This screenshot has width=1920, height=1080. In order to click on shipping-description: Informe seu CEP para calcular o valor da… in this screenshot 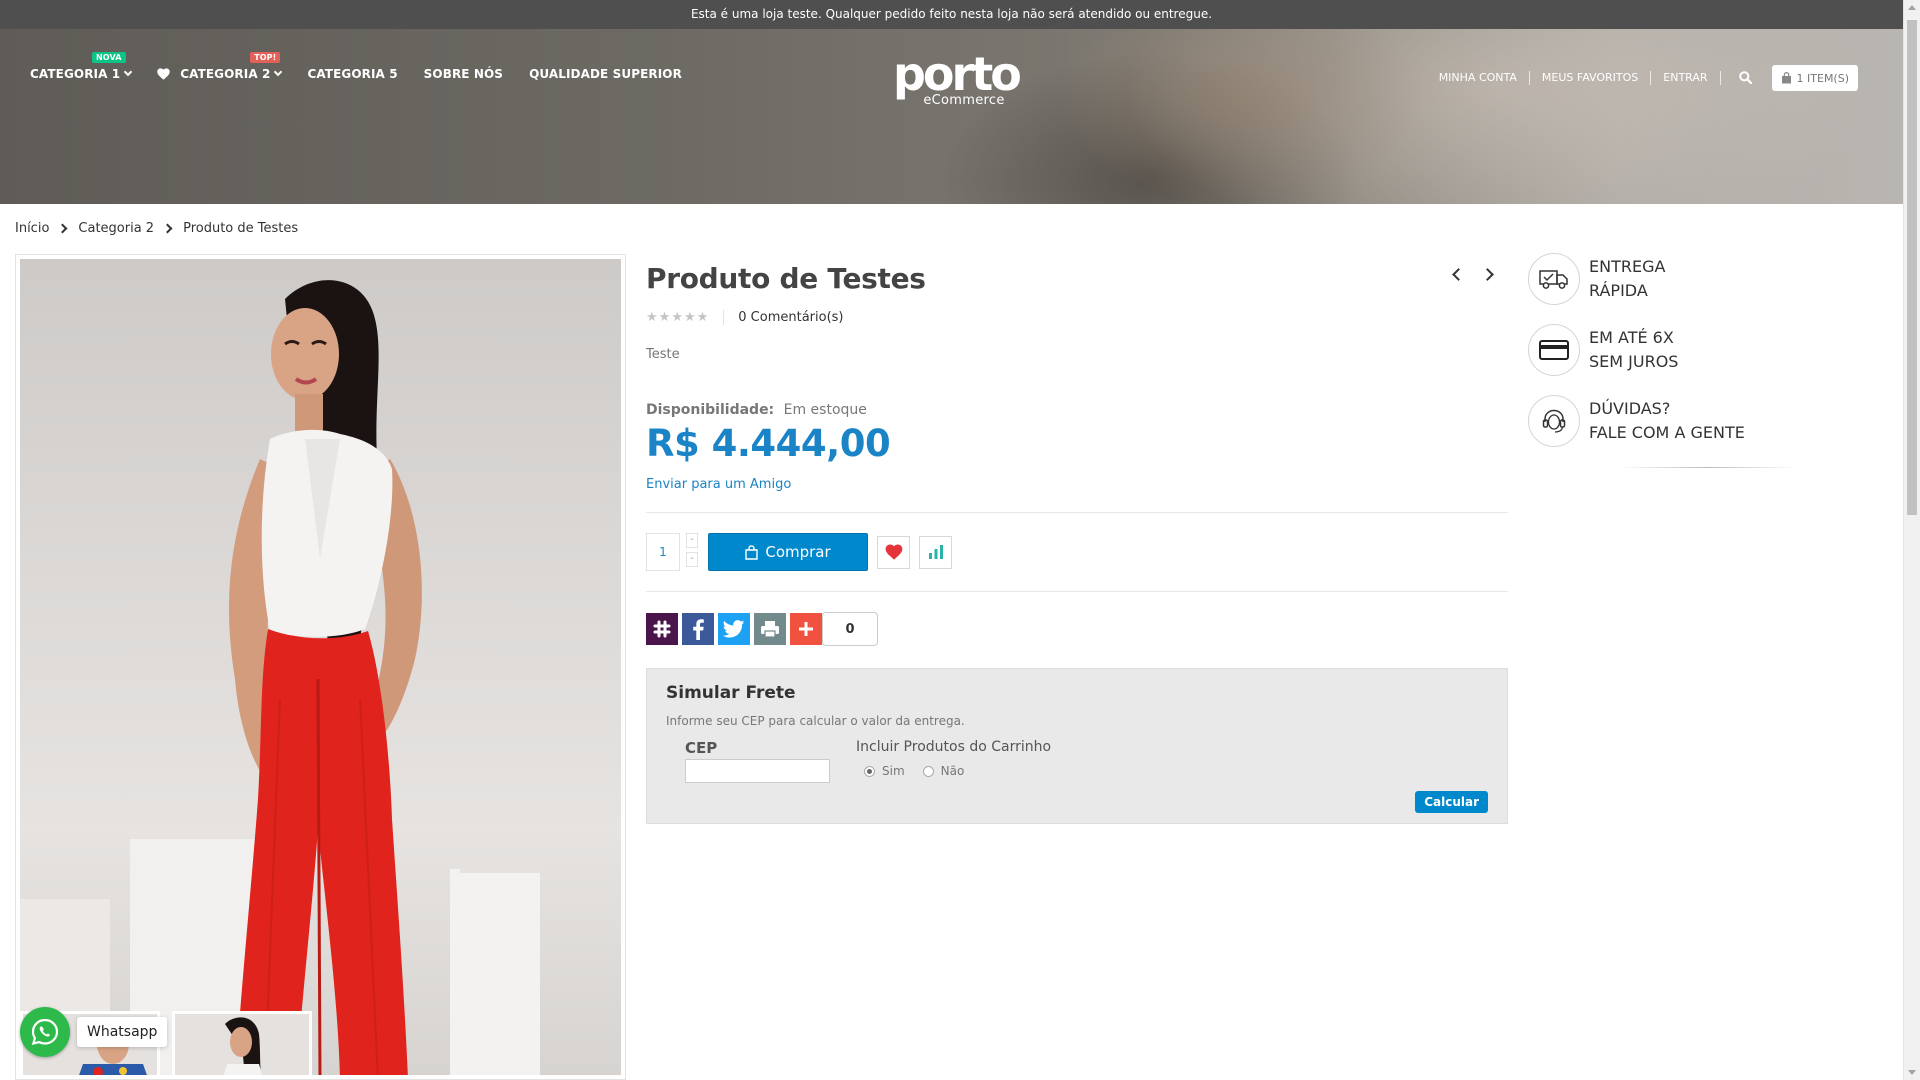, I will do `click(815, 721)`.